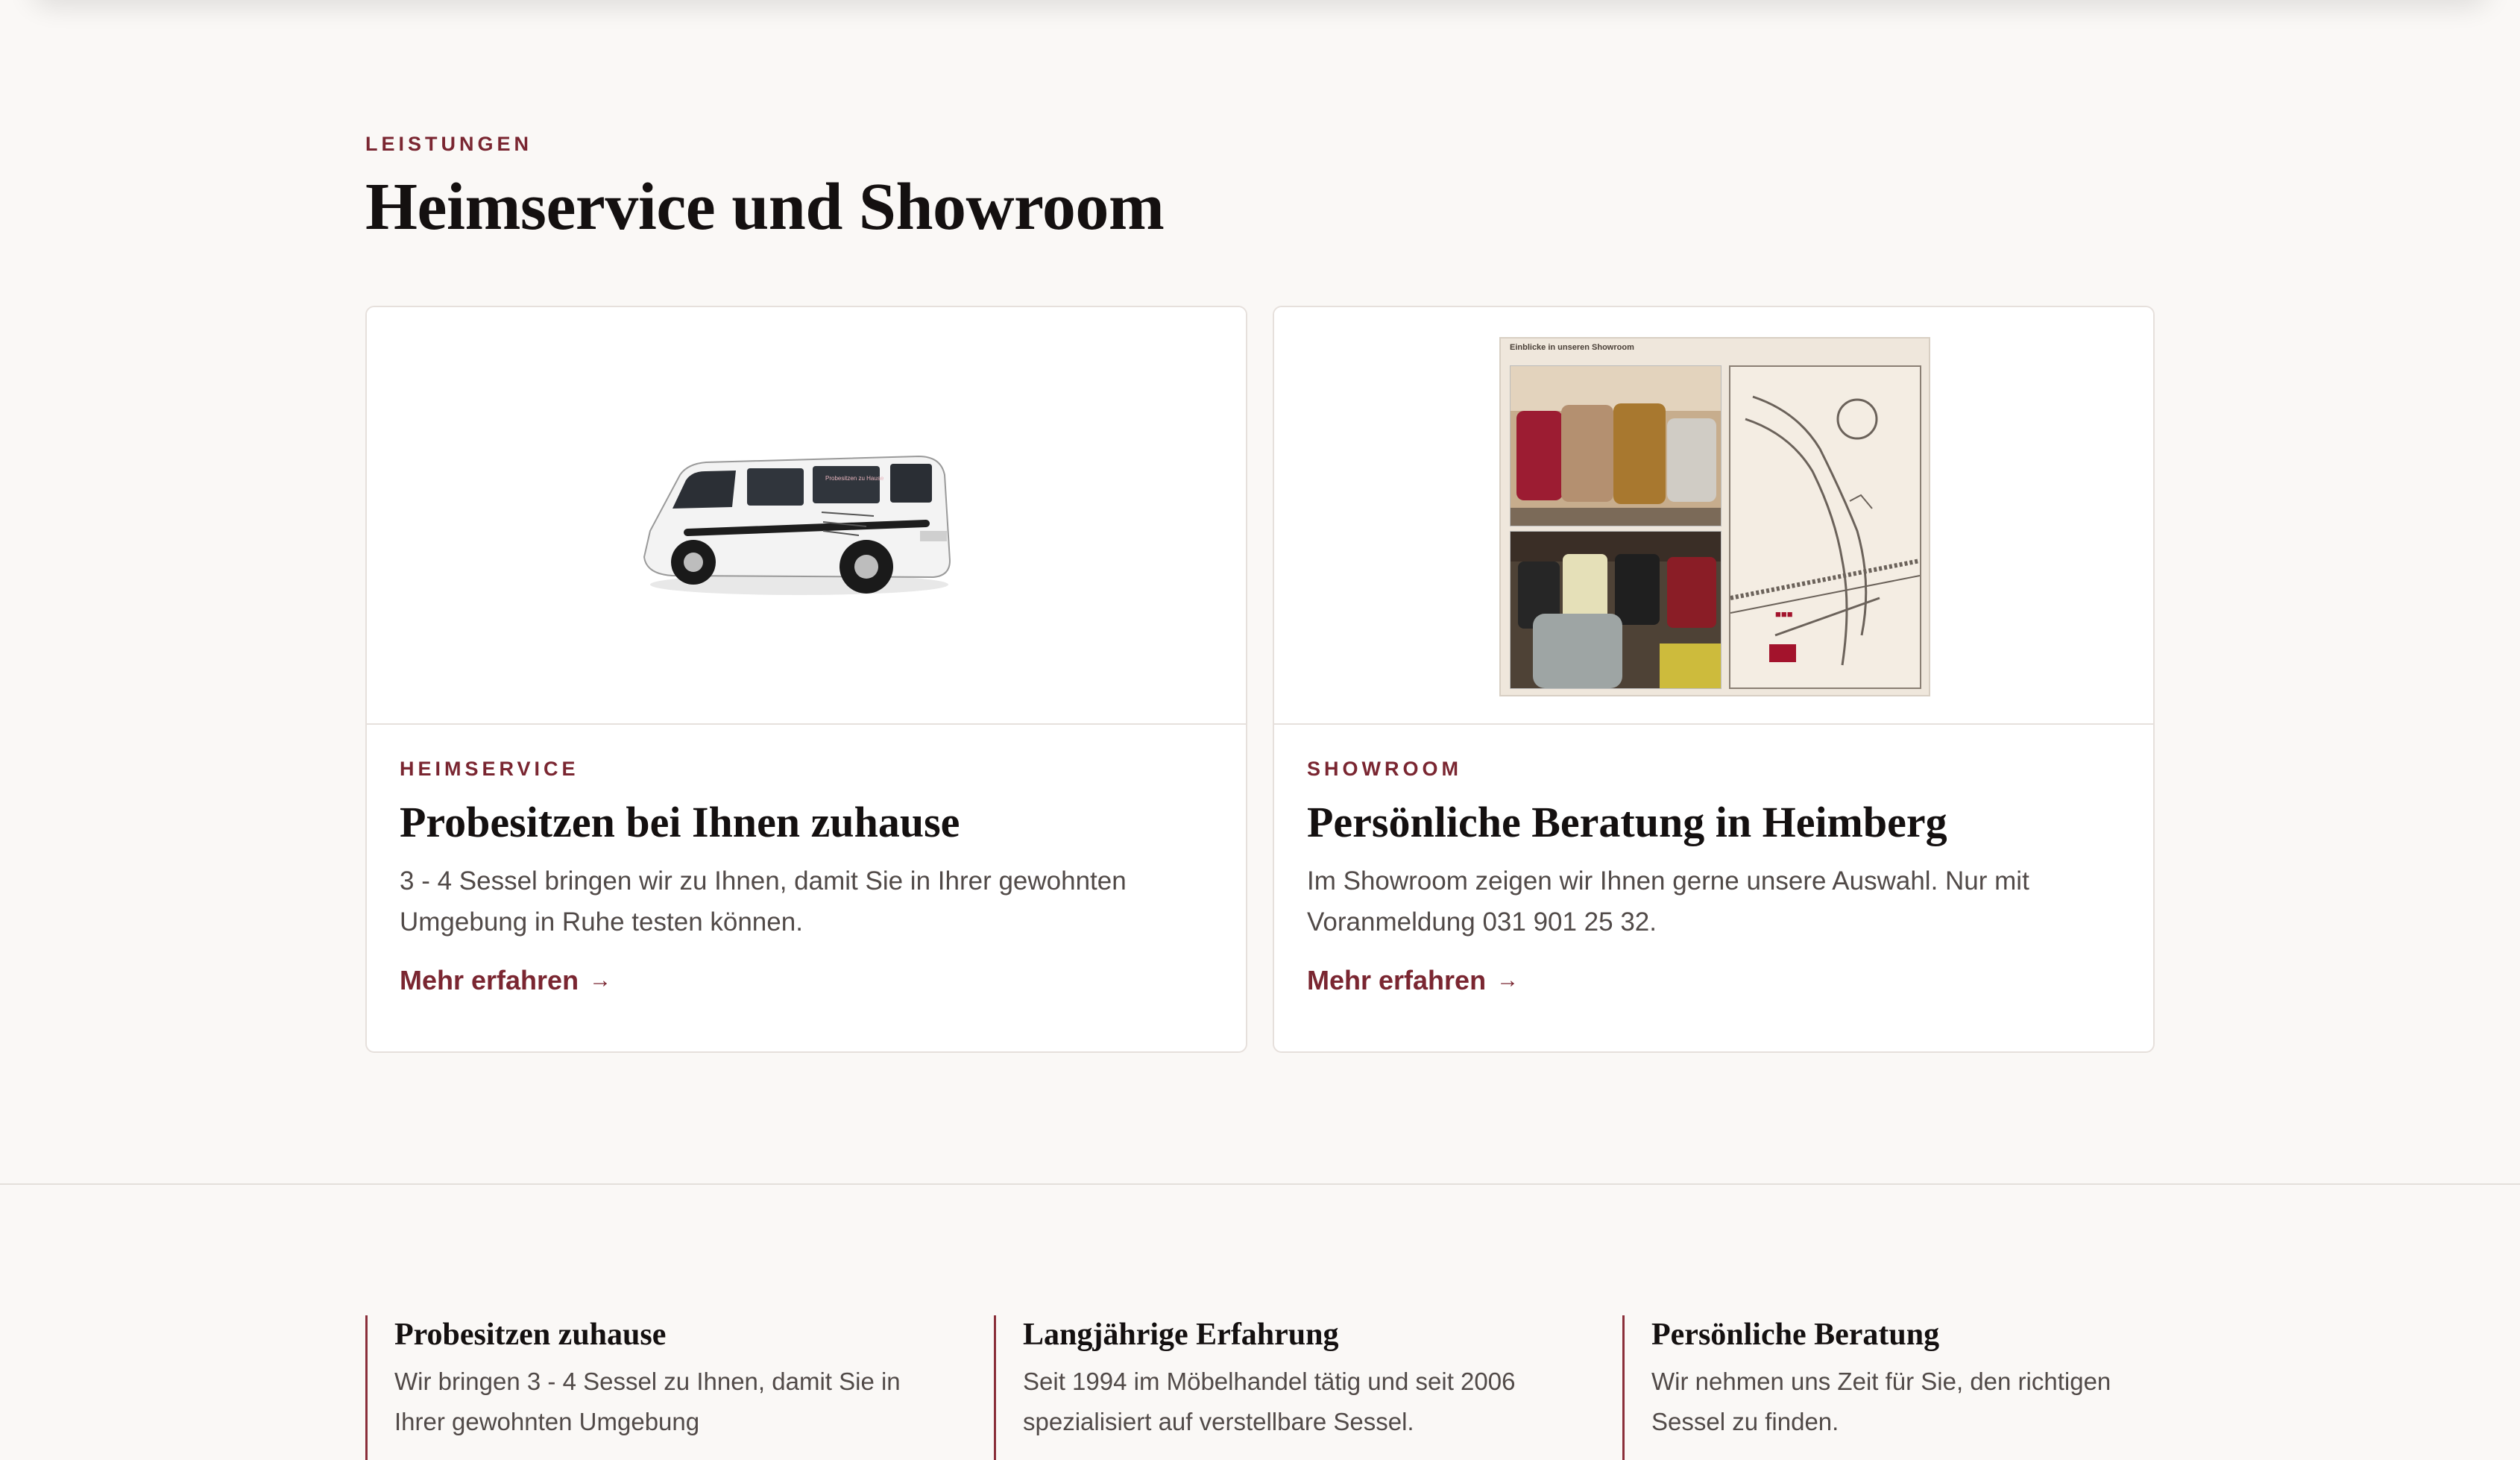  Describe the element at coordinates (680, 822) in the screenshot. I see `card-title: Probesitzen bei Ihnen zuhause` at that location.